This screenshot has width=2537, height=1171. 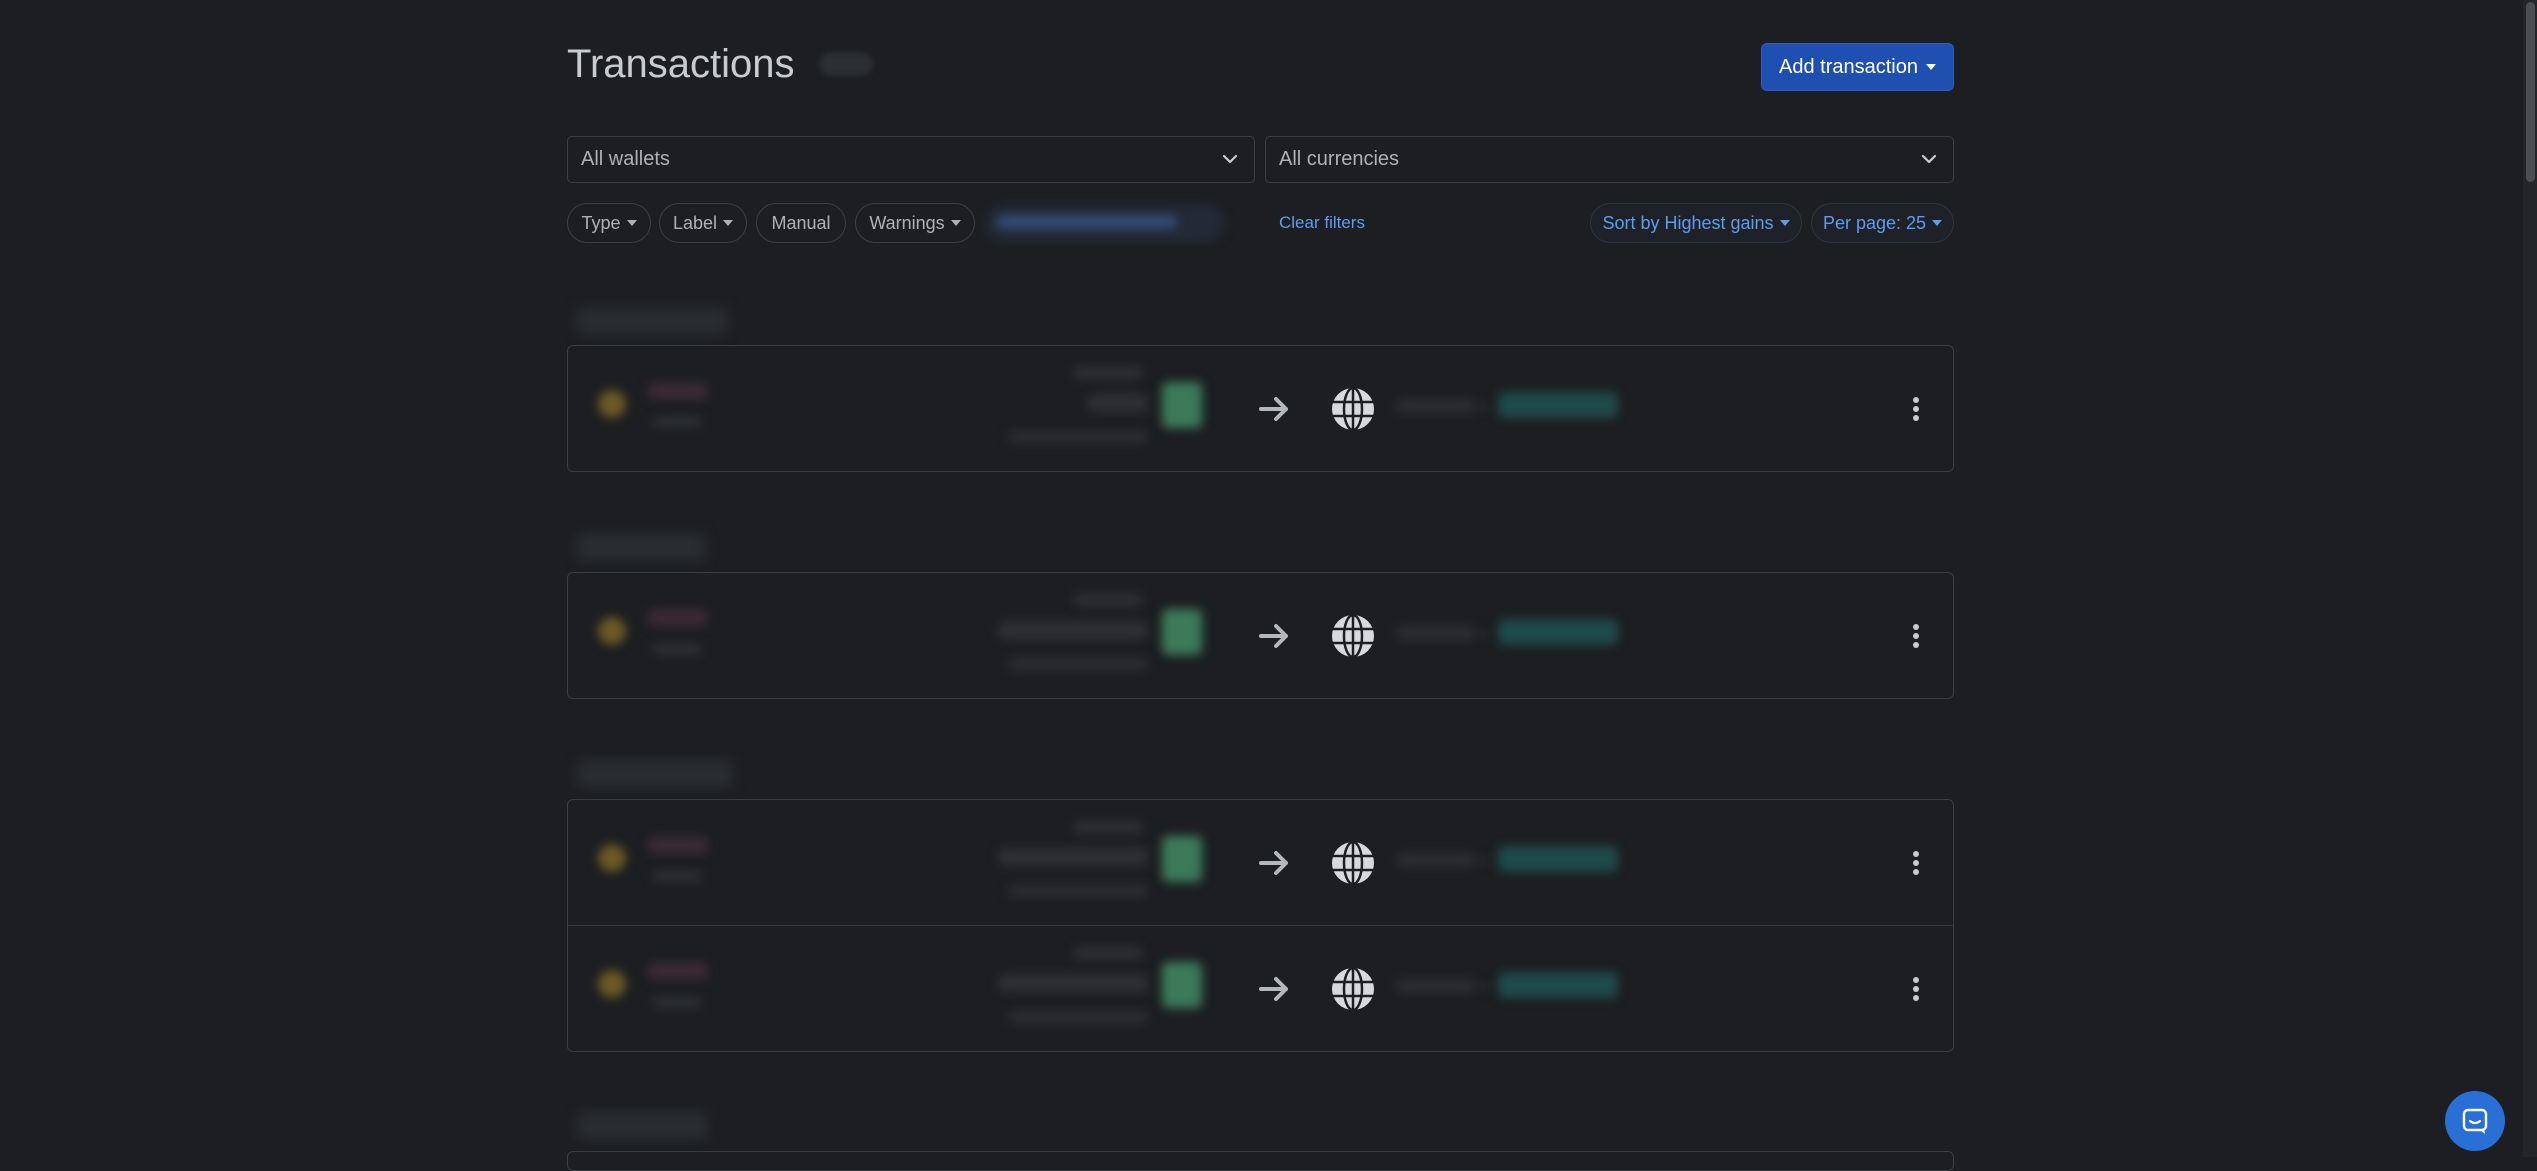 I want to click on manual-filter-button: Manual, so click(x=801, y=223).